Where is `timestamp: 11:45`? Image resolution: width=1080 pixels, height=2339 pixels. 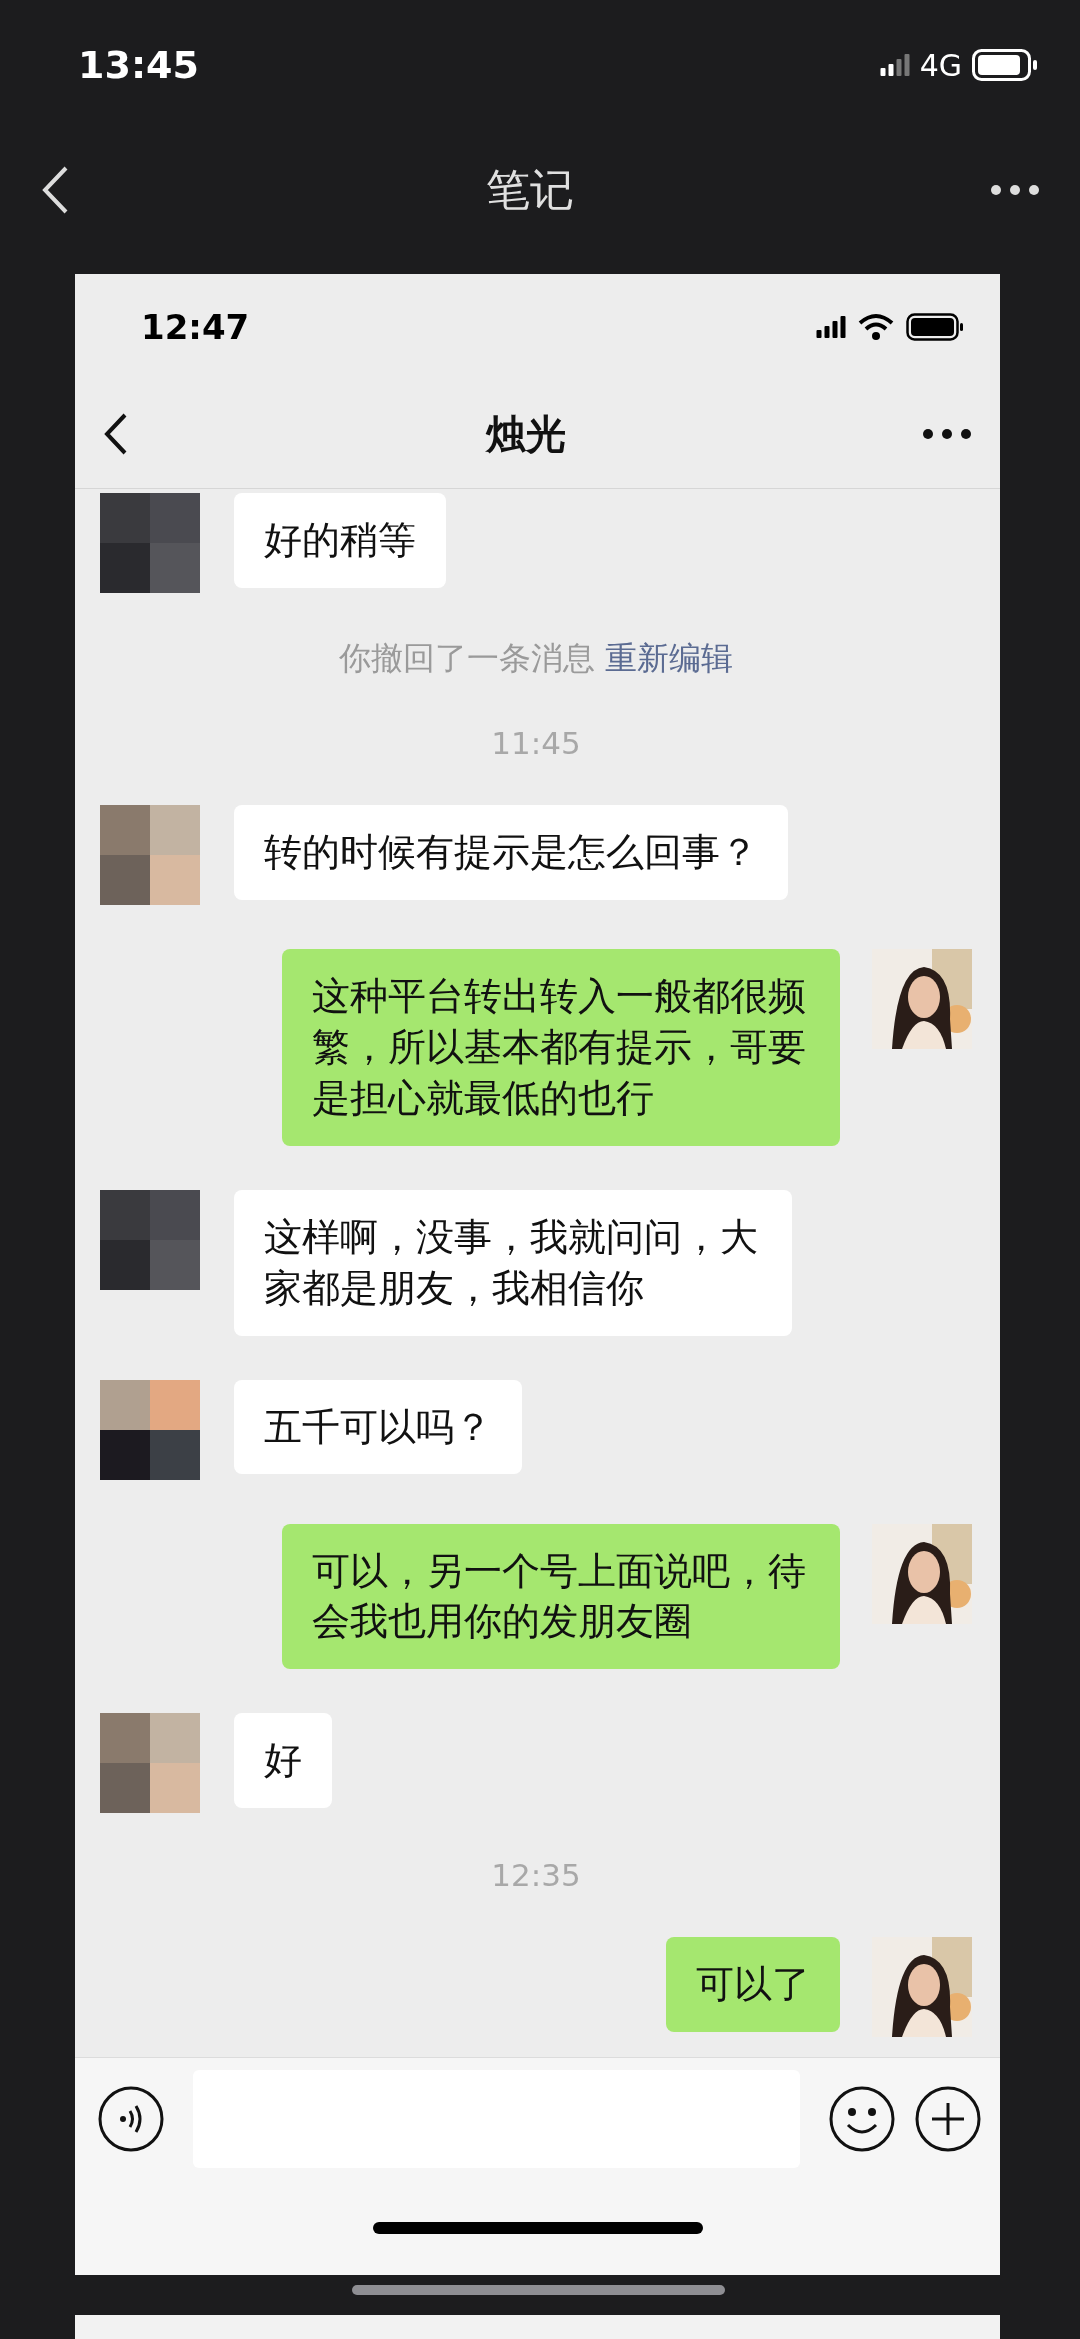 timestamp: 11:45 is located at coordinates (536, 743).